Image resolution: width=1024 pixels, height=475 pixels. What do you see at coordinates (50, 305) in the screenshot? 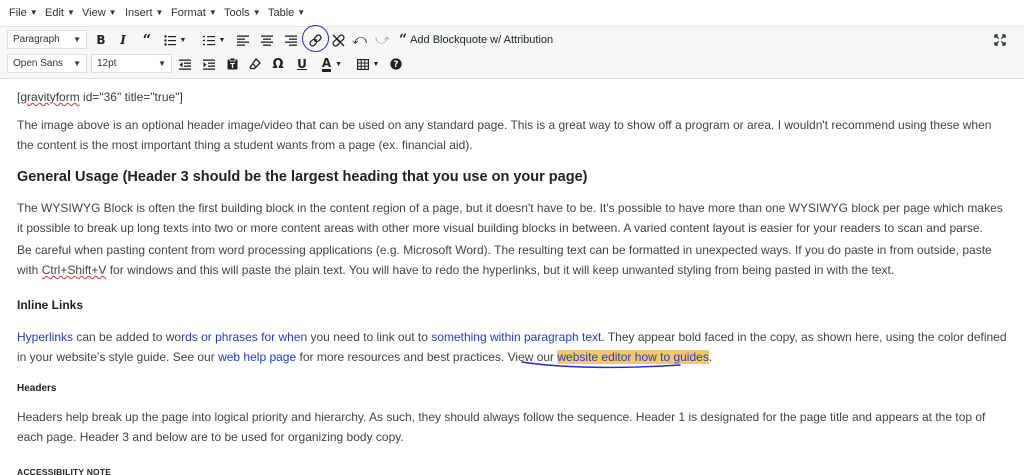
I see `heading-4: Inline Links` at bounding box center [50, 305].